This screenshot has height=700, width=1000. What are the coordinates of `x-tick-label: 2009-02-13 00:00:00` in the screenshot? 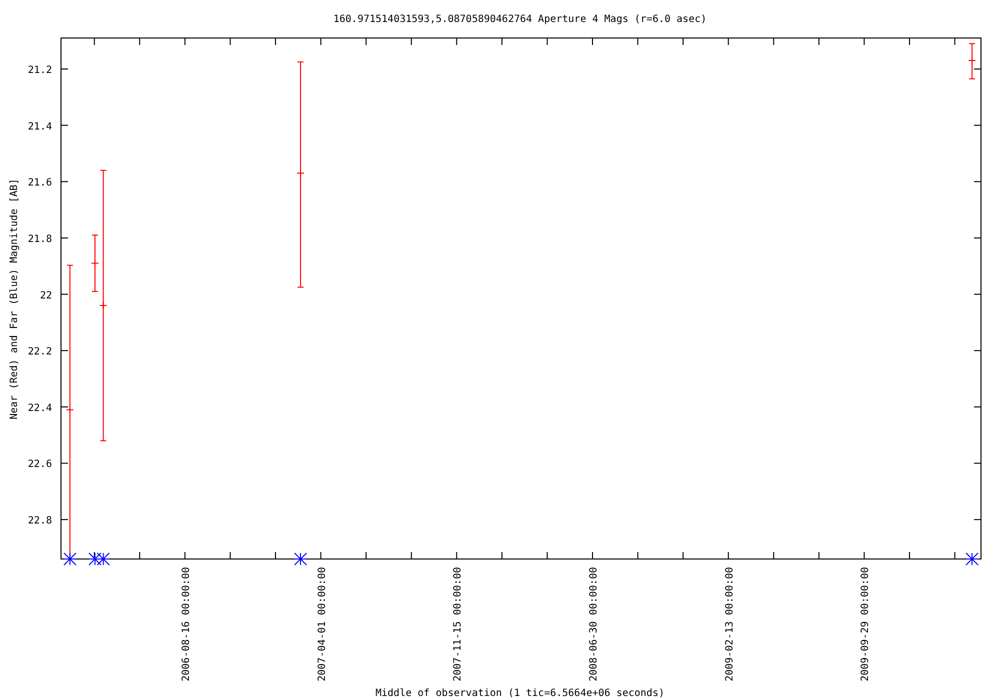 It's located at (730, 624).